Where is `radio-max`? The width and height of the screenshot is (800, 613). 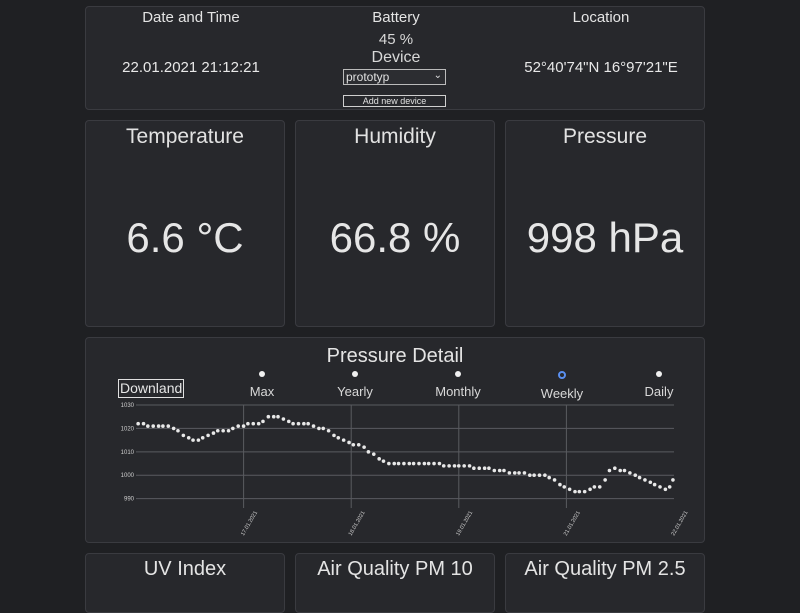 radio-max is located at coordinates (262, 374).